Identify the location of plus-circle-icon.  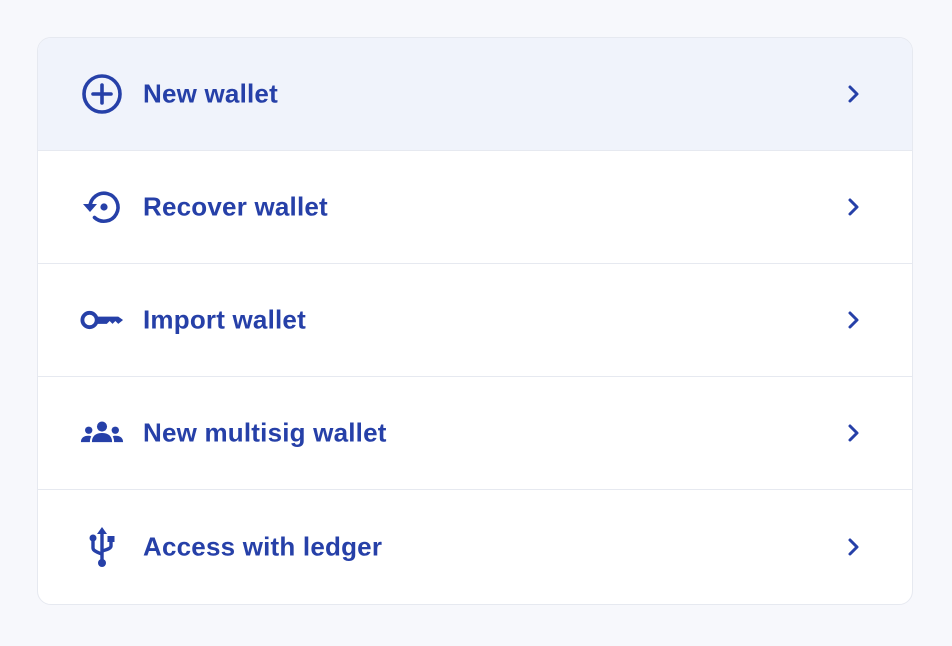
(102, 94).